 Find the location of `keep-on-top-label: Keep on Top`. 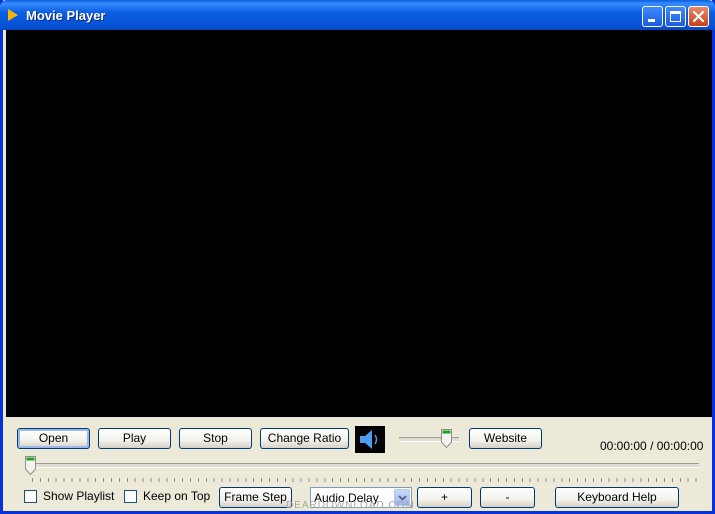

keep-on-top-label: Keep on Top is located at coordinates (177, 496).